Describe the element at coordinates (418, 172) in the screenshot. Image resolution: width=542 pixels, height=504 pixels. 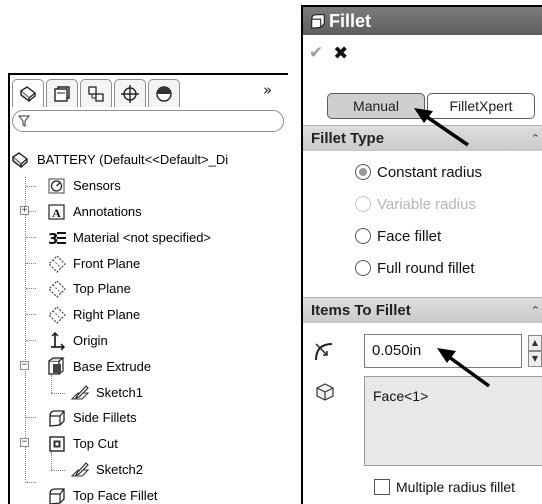
I see `constant-radius-option: Constant radius` at that location.